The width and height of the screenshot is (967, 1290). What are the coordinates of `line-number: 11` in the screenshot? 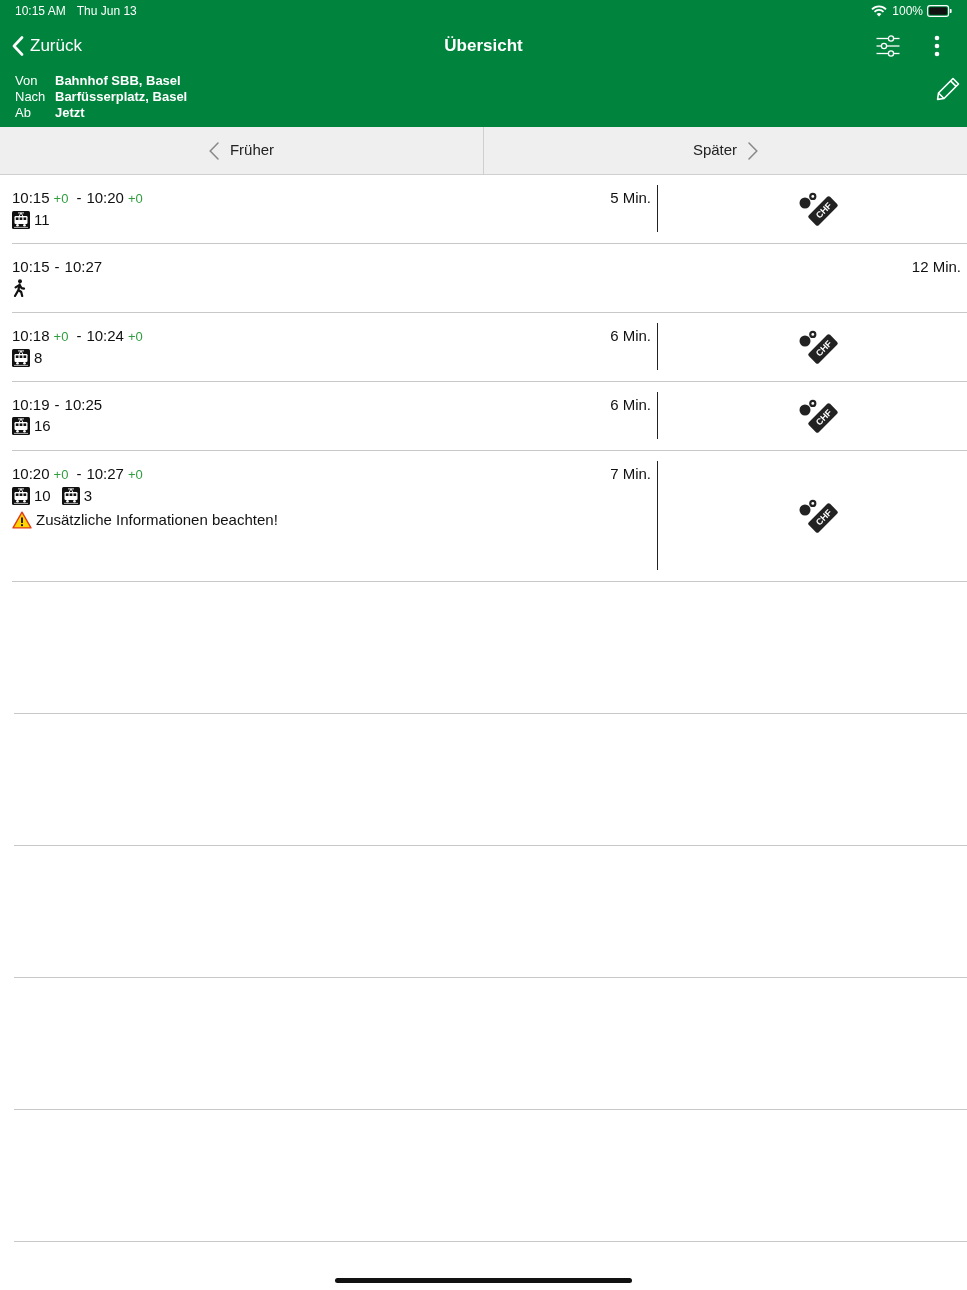 It's located at (42, 219).